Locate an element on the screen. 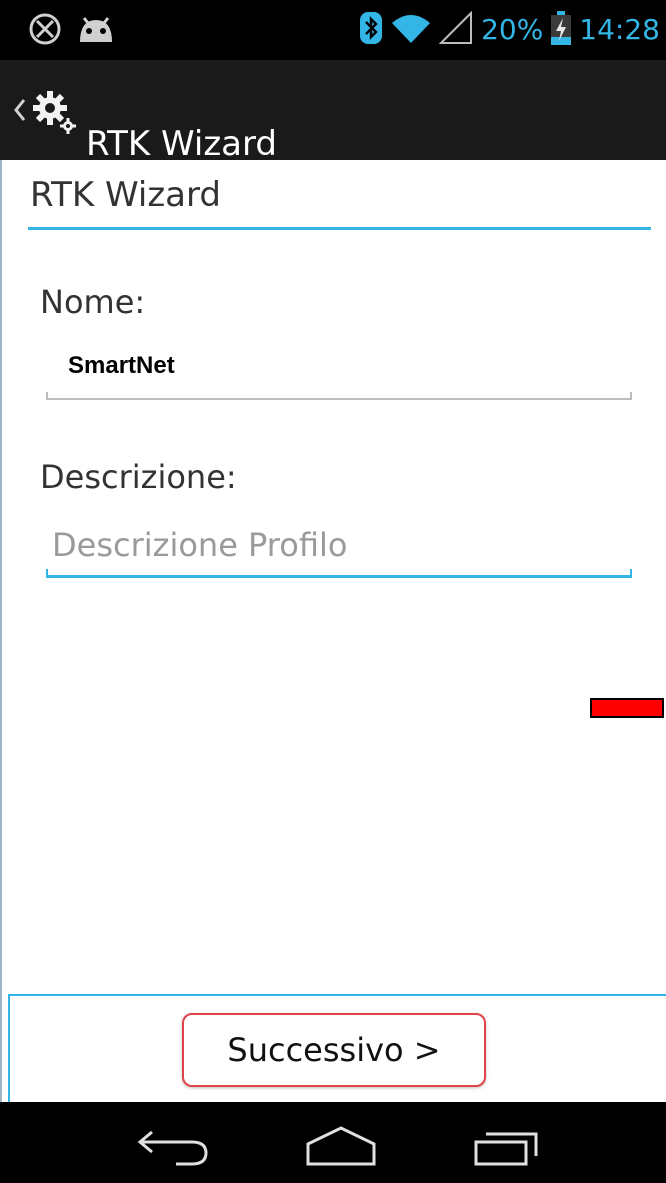 The width and height of the screenshot is (666, 1183). description-field-tick-right is located at coordinates (631, 573).